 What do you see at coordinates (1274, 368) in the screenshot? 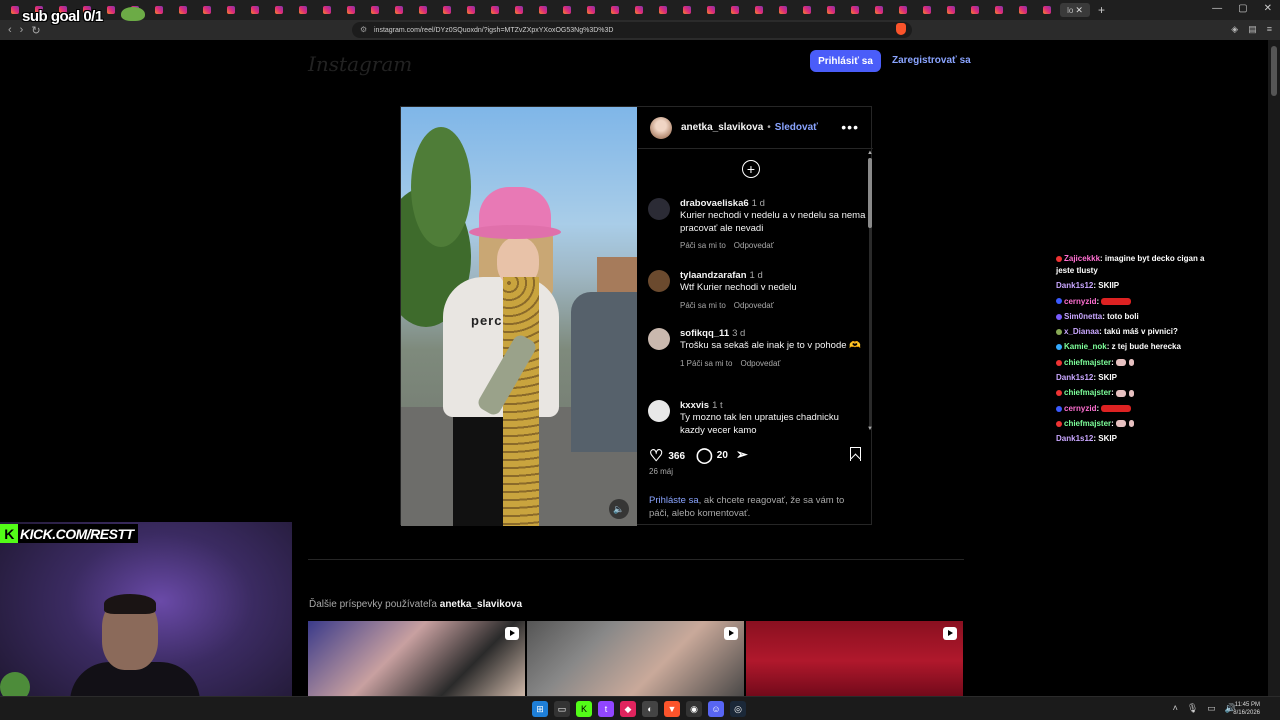
I see `page-scrollbar` at bounding box center [1274, 368].